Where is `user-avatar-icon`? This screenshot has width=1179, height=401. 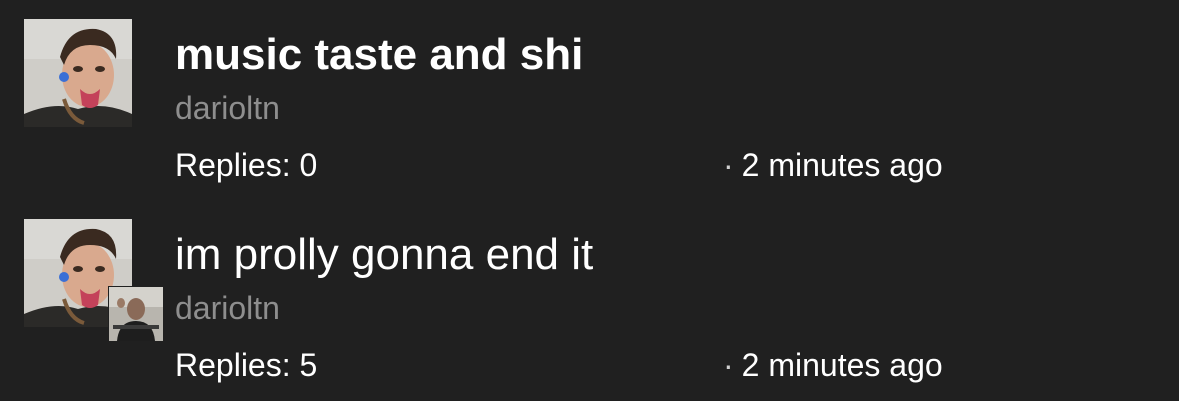
user-avatar-icon is located at coordinates (78, 73).